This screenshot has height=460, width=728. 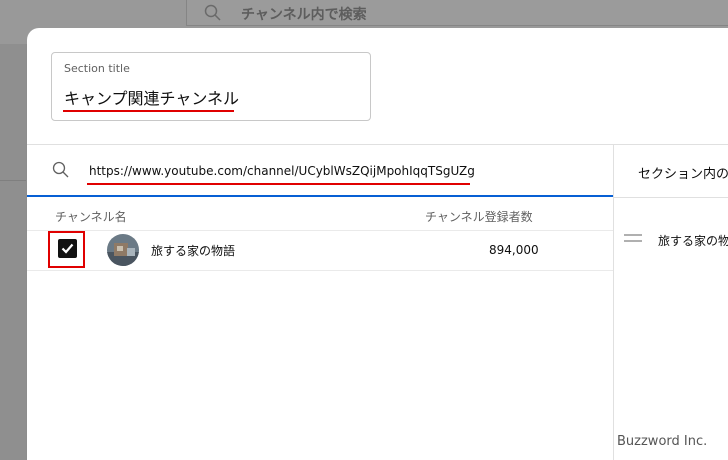 What do you see at coordinates (683, 174) in the screenshot?
I see `section-channels-header: セクション内の` at bounding box center [683, 174].